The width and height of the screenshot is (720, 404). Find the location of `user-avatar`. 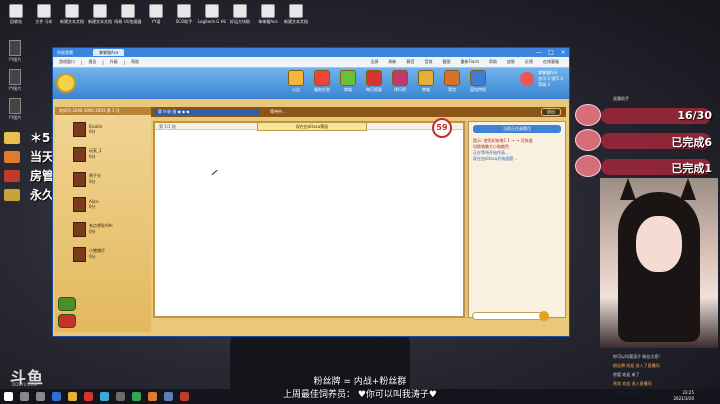

user-avatar is located at coordinates (527, 79).